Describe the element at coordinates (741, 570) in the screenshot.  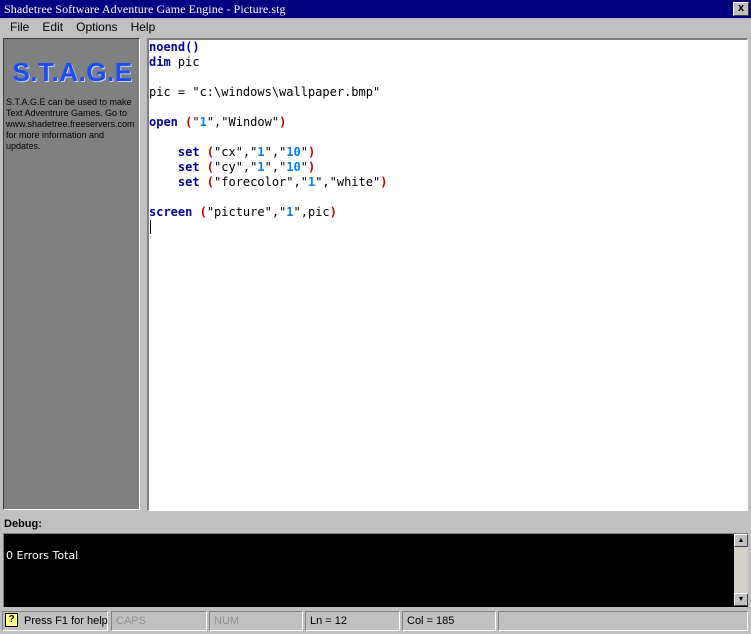
I see `debug-scrollbar: ▲ ▼` at that location.